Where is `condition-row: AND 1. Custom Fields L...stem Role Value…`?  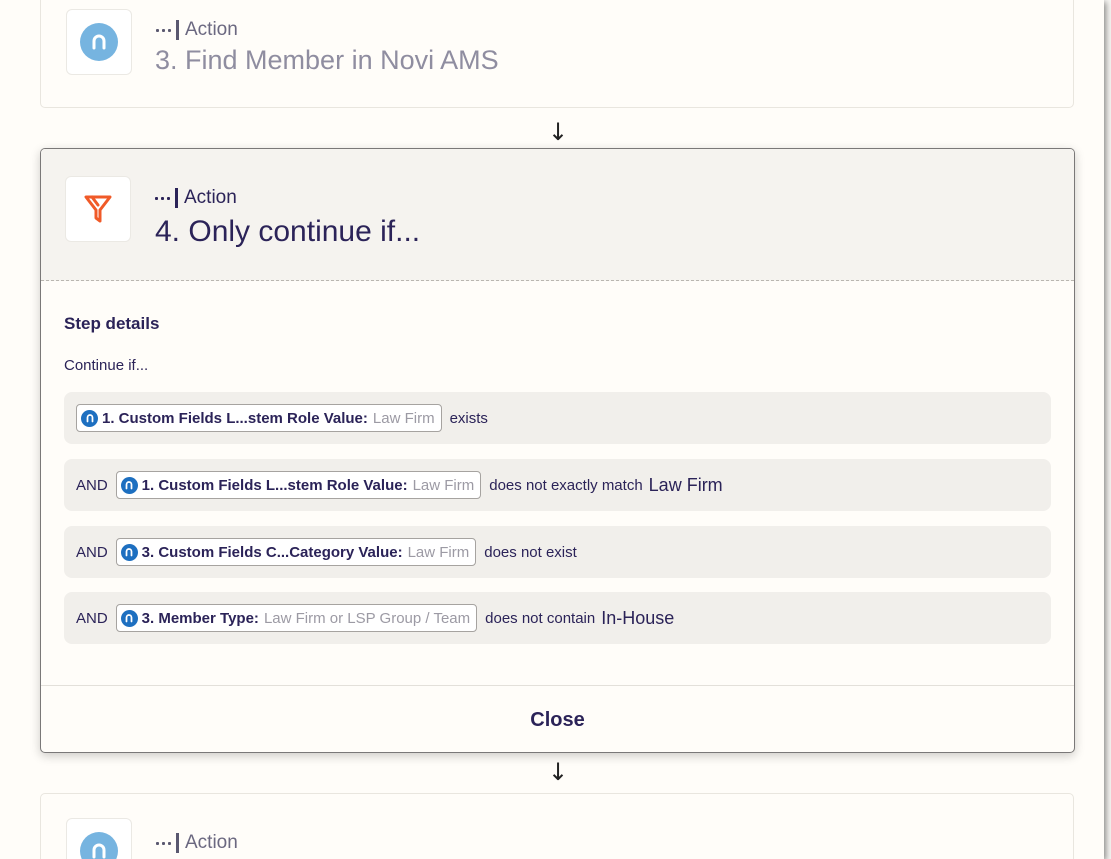 condition-row: AND 1. Custom Fields L...stem Role Value… is located at coordinates (557, 485).